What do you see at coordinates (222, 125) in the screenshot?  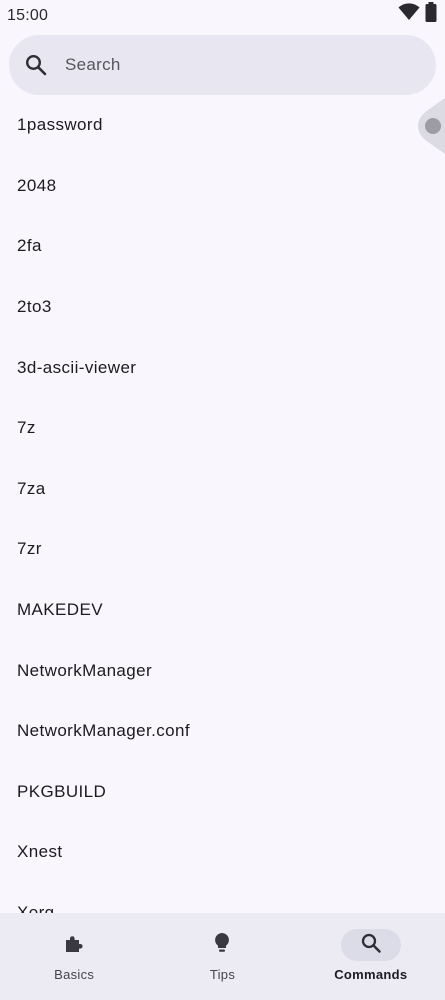 I see `command-list-item: 1password` at bounding box center [222, 125].